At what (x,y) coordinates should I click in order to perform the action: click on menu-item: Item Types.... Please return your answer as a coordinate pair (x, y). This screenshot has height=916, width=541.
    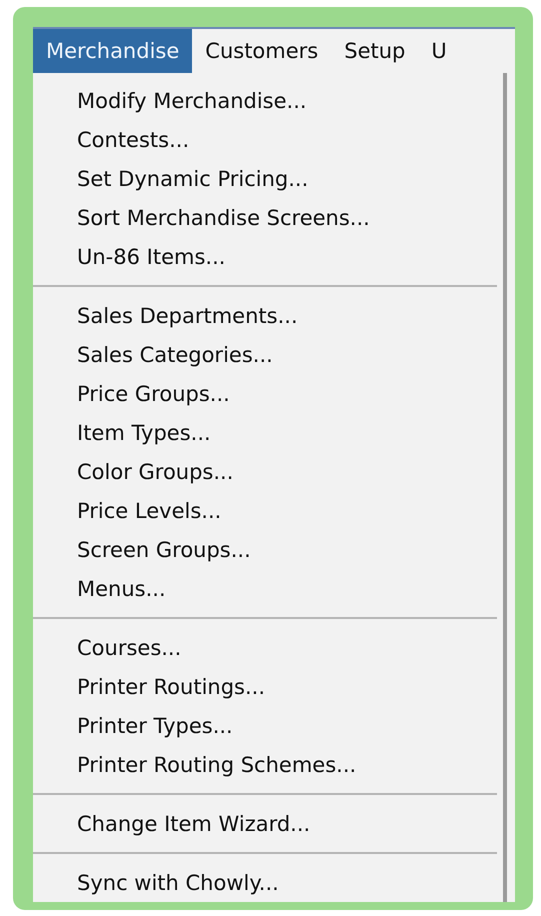
    Looking at the image, I should click on (268, 432).